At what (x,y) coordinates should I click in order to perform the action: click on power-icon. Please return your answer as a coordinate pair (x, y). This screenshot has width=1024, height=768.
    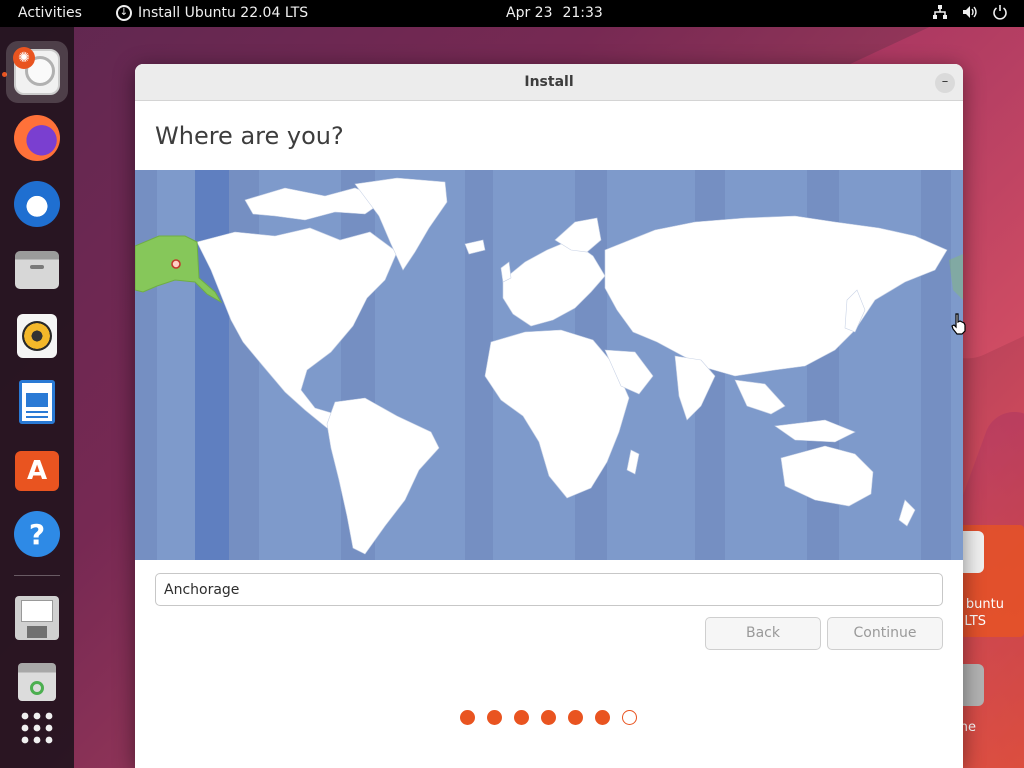
    Looking at the image, I should click on (1000, 12).